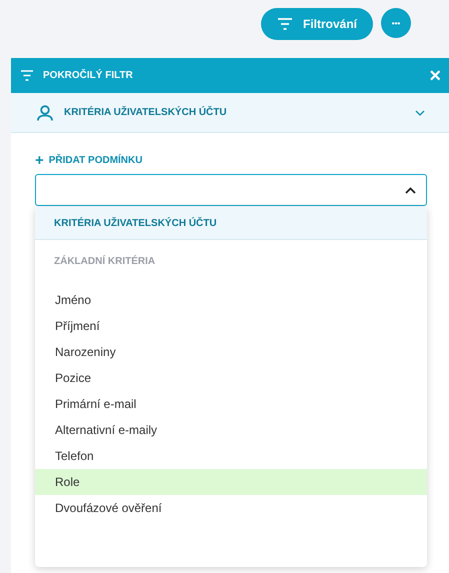  Describe the element at coordinates (230, 113) in the screenshot. I see `section-header: KRITÉRIA UŽIVATELSKÝCH ÚČTU` at that location.